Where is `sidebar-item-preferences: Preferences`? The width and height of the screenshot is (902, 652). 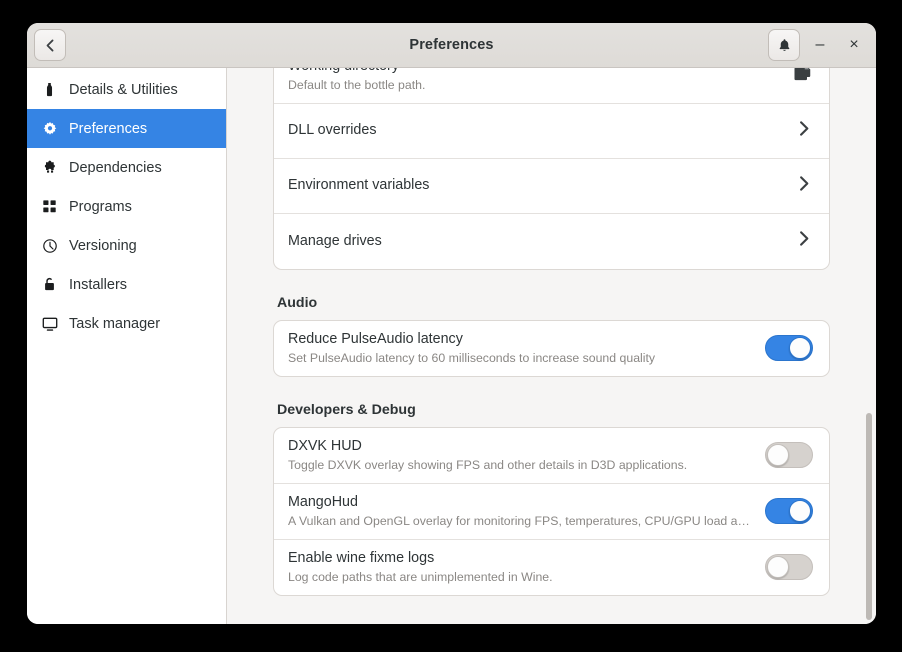 sidebar-item-preferences: Preferences is located at coordinates (126, 128).